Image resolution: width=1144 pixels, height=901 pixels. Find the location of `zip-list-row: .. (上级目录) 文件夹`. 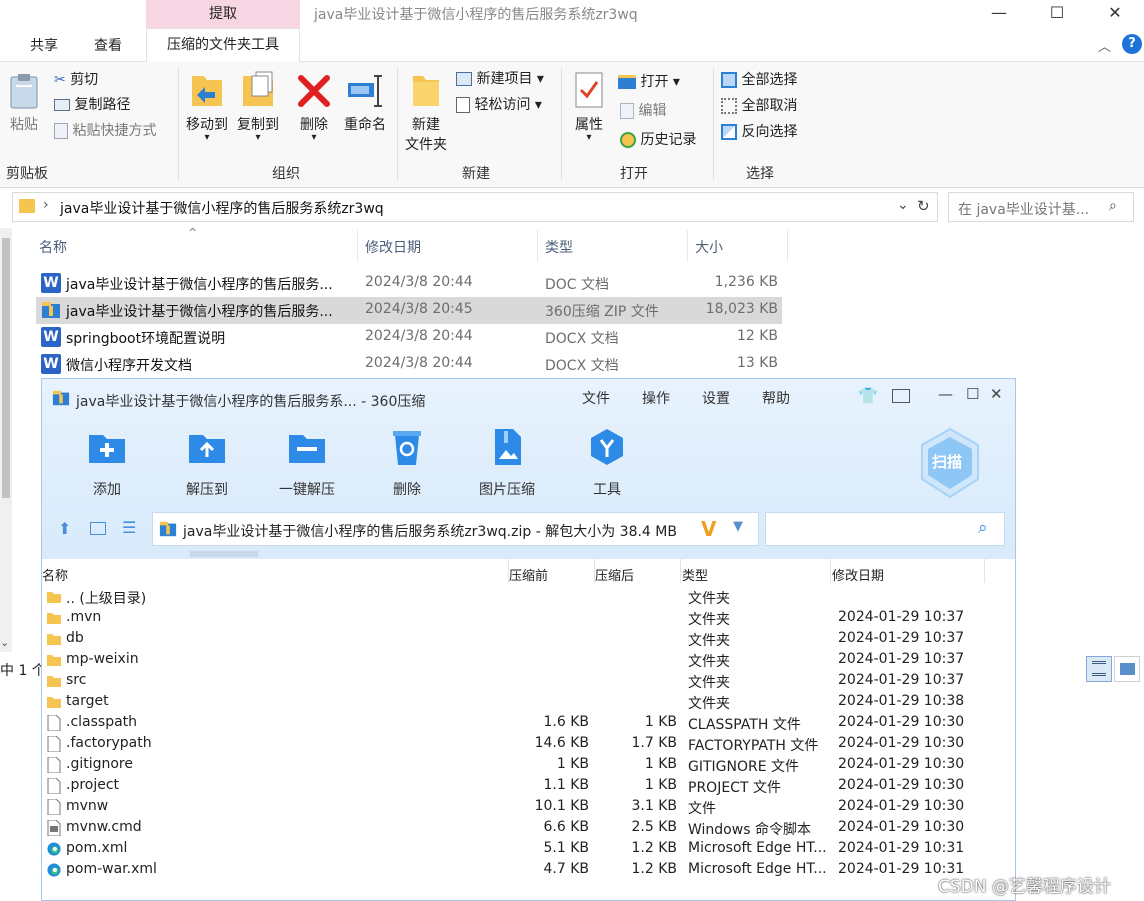

zip-list-row: .. (上级目录) 文件夹 is located at coordinates (528, 597).